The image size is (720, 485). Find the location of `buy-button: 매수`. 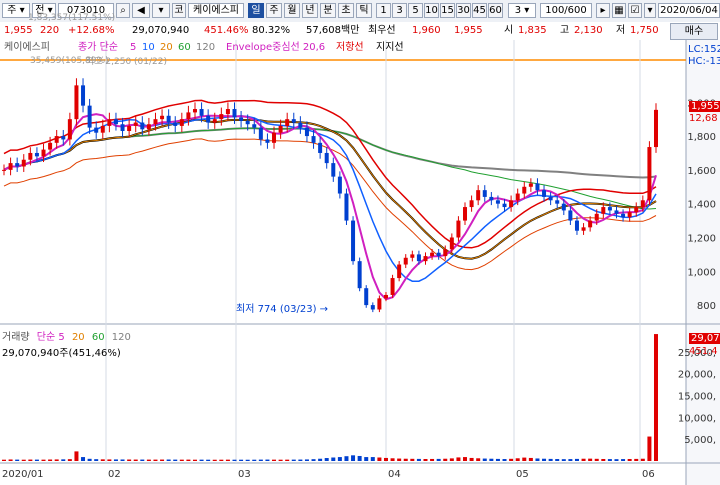

buy-button: 매수 is located at coordinates (694, 31).